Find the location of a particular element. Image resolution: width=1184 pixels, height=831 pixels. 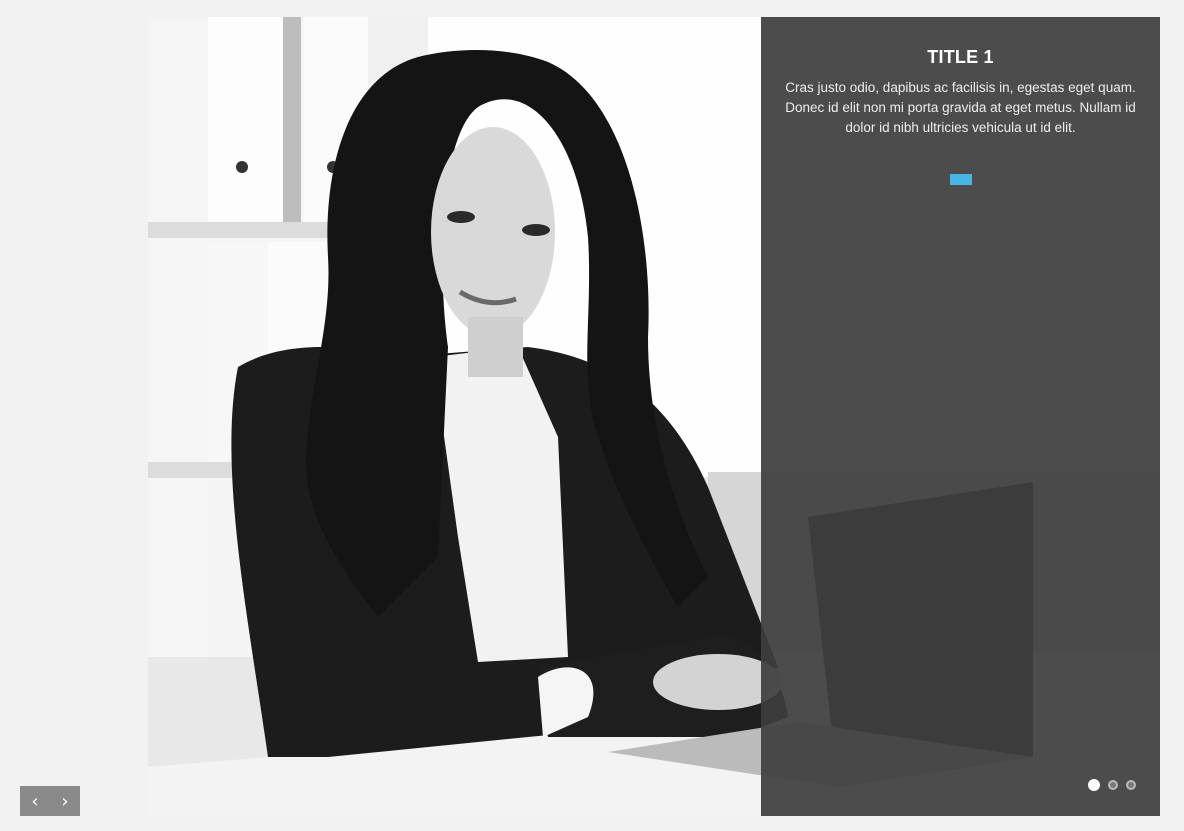

next-button: › is located at coordinates (65, 801).